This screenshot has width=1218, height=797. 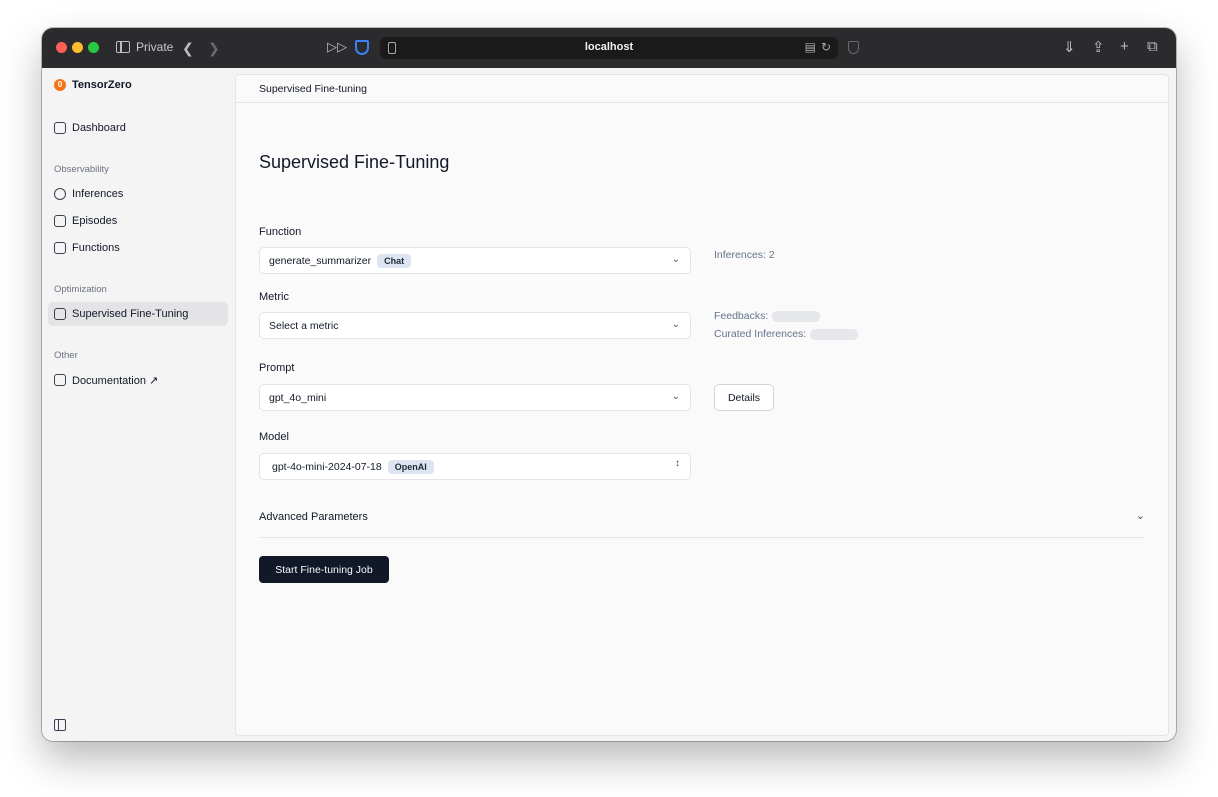 What do you see at coordinates (744, 397) in the screenshot?
I see `details-button: Details` at bounding box center [744, 397].